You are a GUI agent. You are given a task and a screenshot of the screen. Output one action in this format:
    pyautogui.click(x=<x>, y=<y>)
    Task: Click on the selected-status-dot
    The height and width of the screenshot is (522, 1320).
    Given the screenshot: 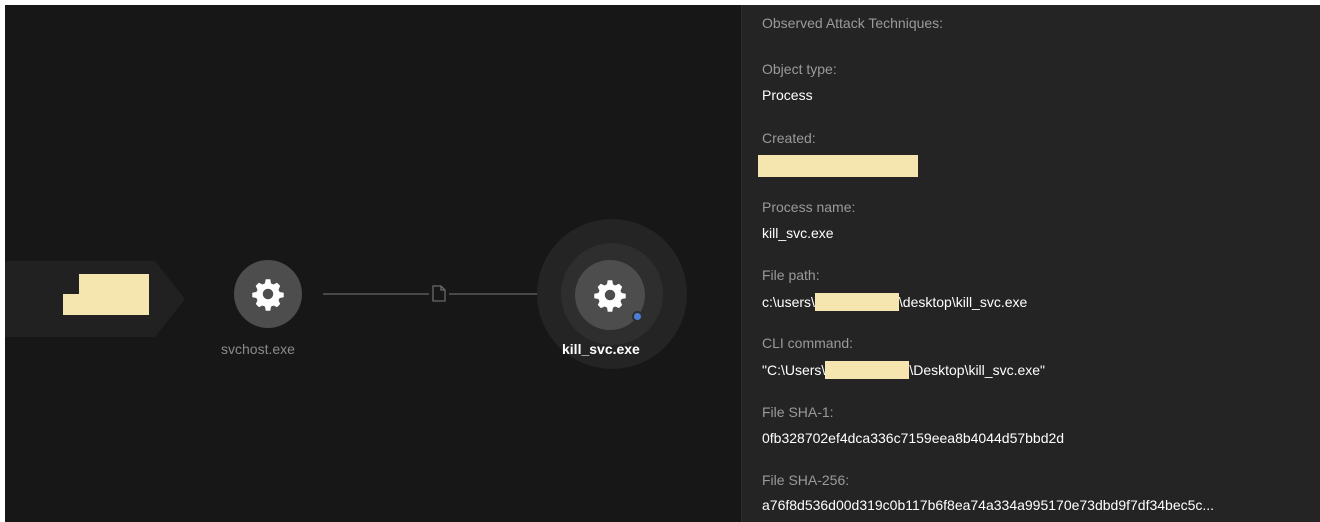 What is the action you would take?
    pyautogui.click(x=637, y=316)
    